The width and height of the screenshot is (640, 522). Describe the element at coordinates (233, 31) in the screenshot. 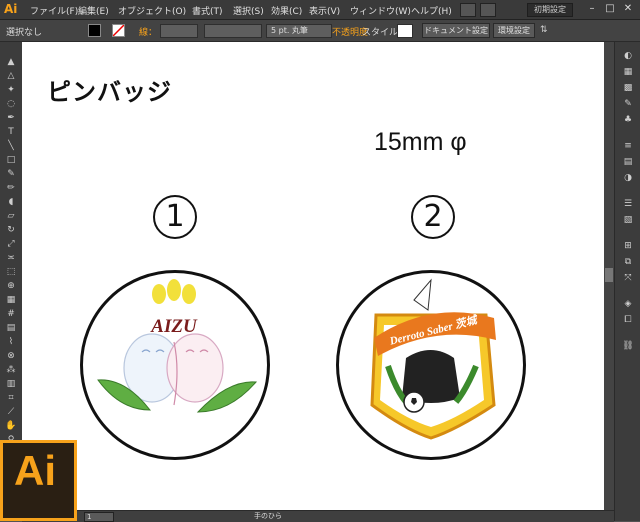

I see `variable-width-field` at that location.